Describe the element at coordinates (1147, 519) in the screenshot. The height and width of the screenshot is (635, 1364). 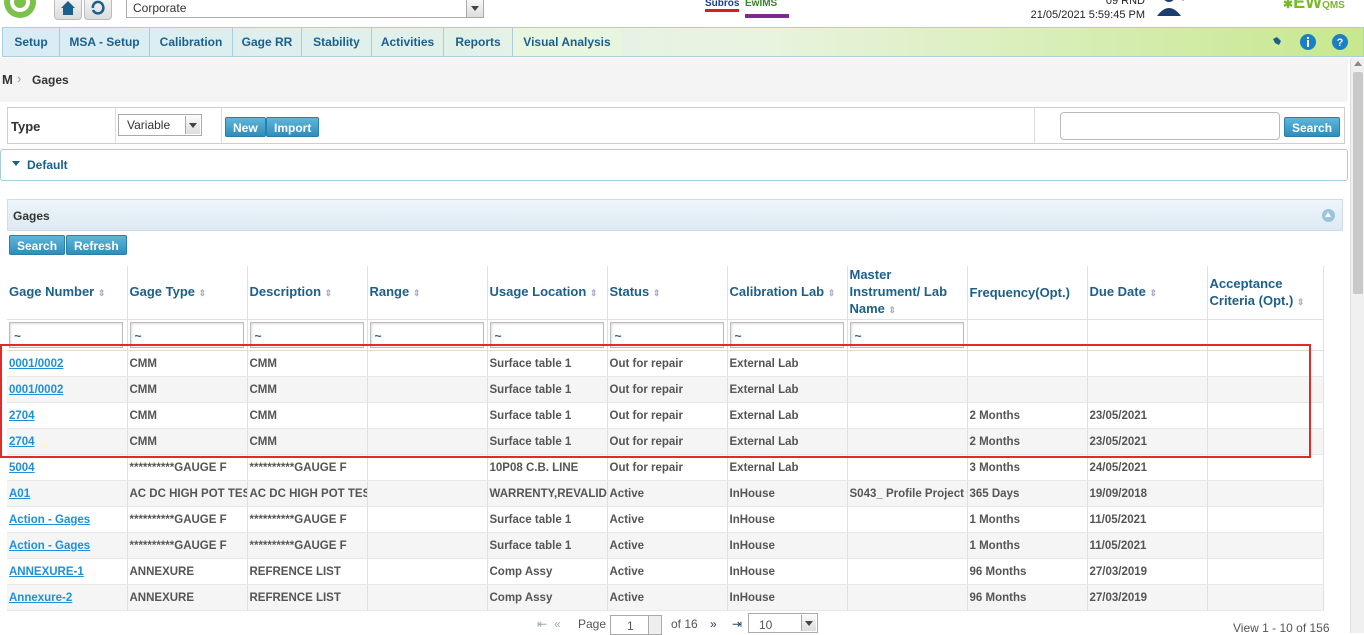
I see `table-cell: 11/05/2021` at that location.